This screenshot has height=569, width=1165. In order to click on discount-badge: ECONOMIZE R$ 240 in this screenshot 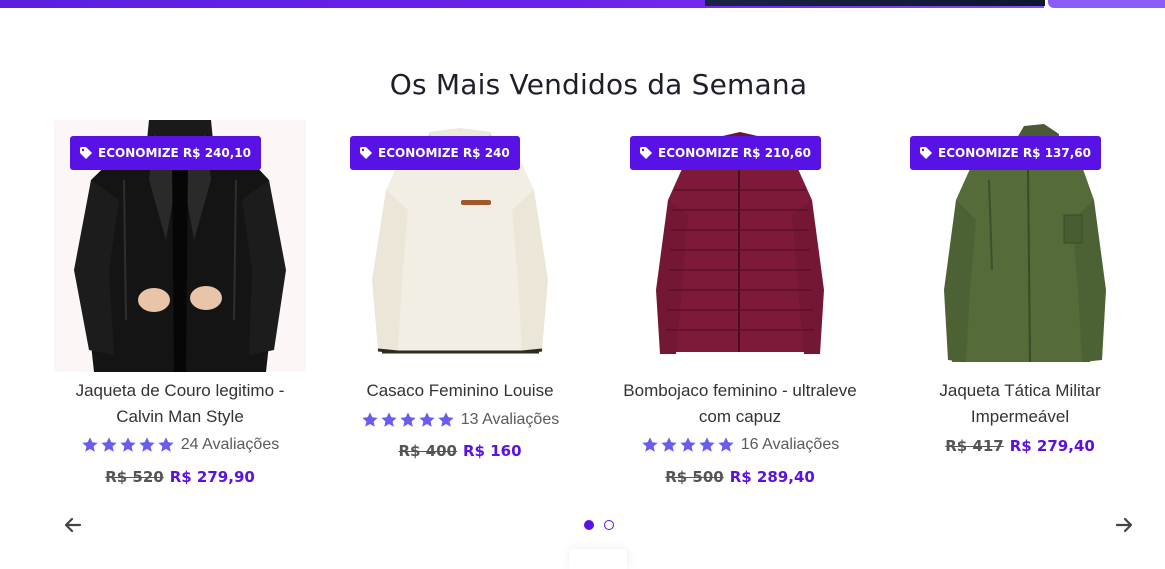, I will do `click(435, 153)`.